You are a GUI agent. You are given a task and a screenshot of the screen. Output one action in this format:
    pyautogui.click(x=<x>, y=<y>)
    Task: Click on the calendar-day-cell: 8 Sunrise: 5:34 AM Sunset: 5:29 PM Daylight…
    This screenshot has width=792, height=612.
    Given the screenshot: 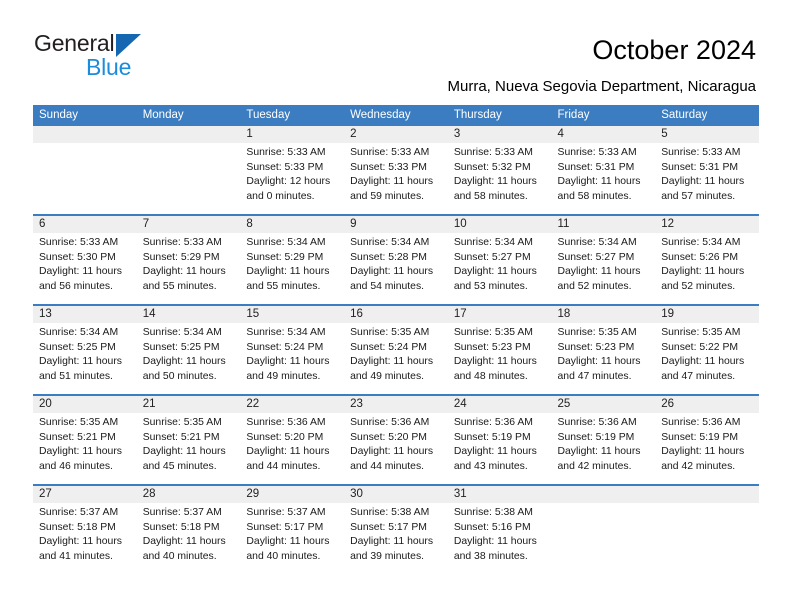 What is the action you would take?
    pyautogui.click(x=292, y=259)
    